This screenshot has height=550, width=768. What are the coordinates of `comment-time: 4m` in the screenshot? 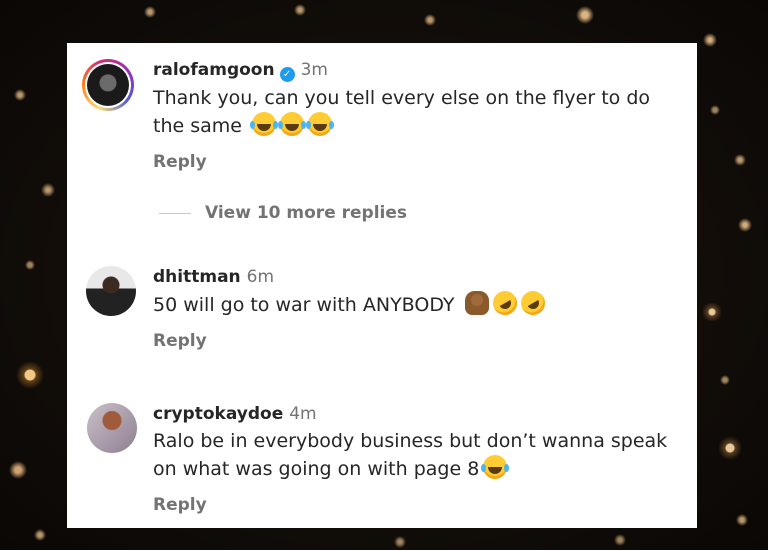 It's located at (303, 414).